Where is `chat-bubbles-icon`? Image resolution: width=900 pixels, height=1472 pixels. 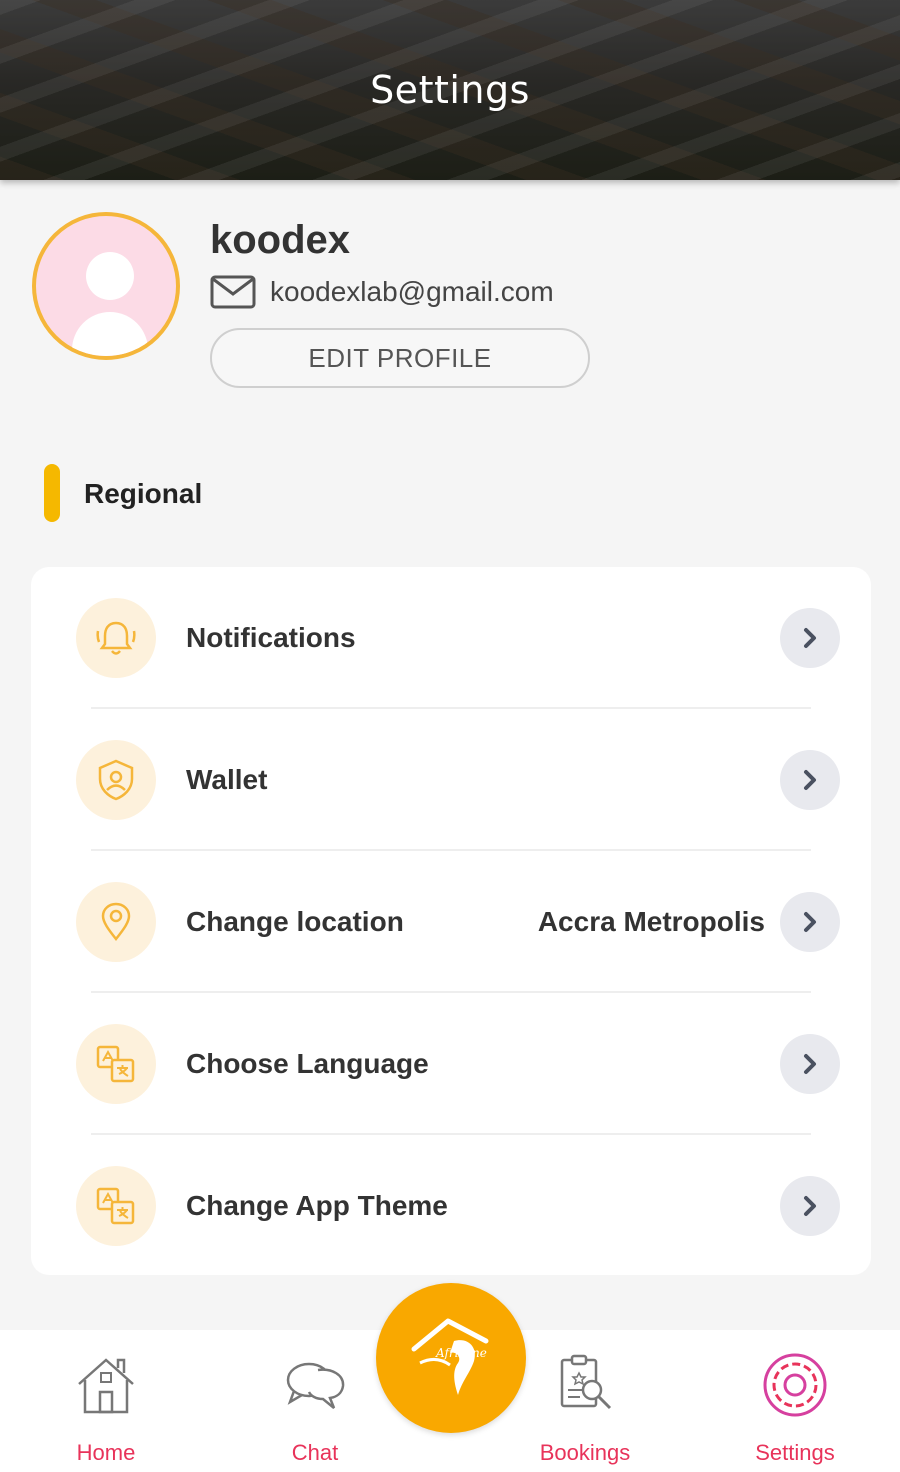 chat-bubbles-icon is located at coordinates (315, 1385).